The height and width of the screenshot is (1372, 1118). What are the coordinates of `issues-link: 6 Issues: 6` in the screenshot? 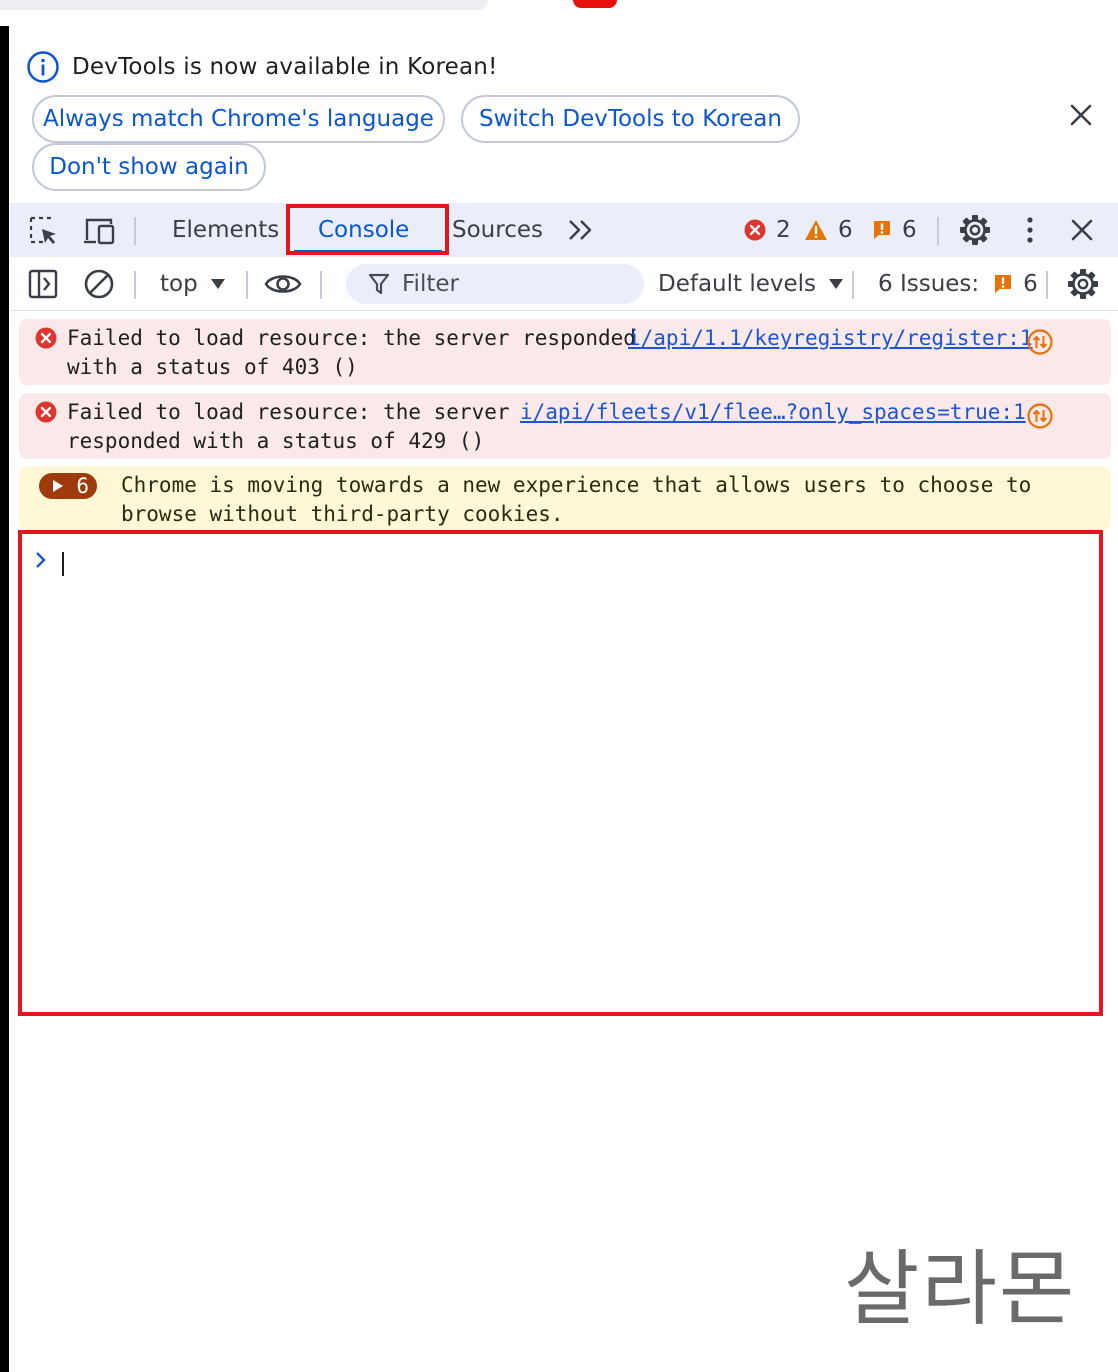 It's located at (958, 284).